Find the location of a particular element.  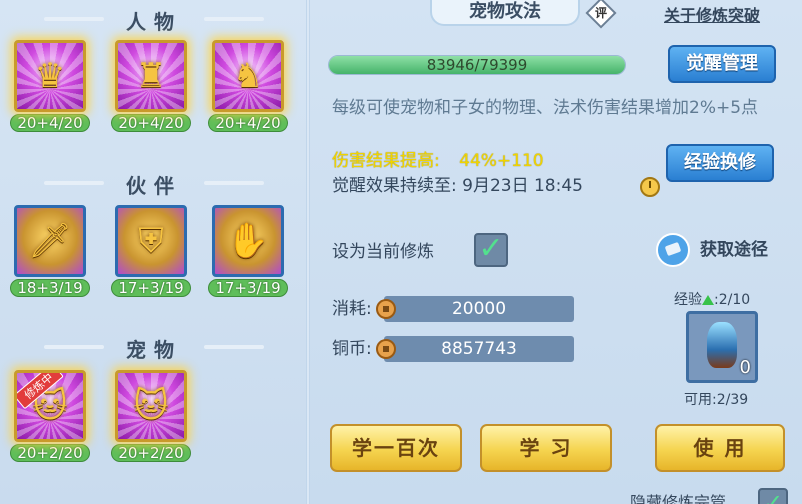

person-card-2: ♜ 20+4/20 is located at coordinates (151, 86).